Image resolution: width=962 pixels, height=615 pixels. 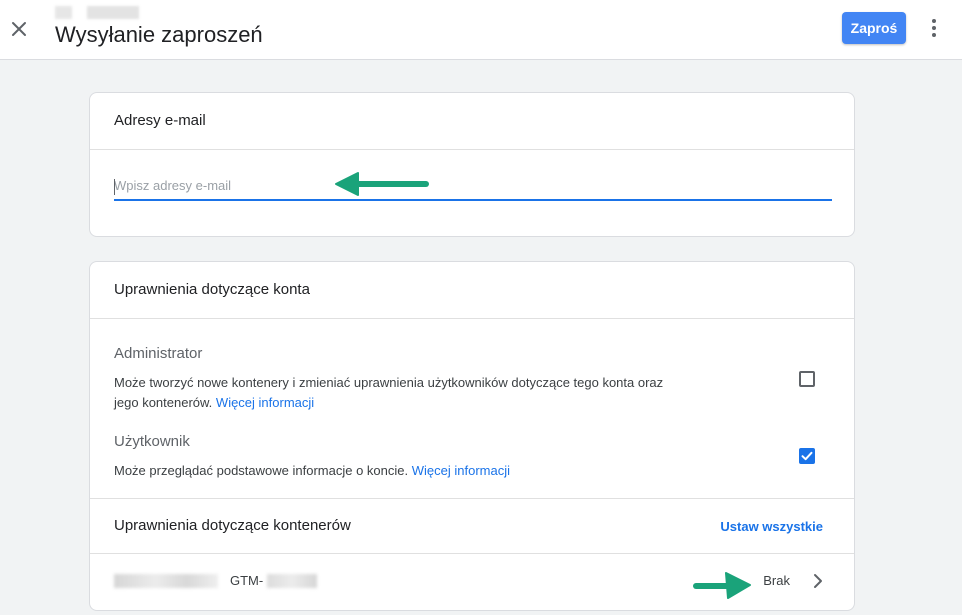 What do you see at coordinates (472, 121) in the screenshot?
I see `email-card-header: Adresy e-mail` at bounding box center [472, 121].